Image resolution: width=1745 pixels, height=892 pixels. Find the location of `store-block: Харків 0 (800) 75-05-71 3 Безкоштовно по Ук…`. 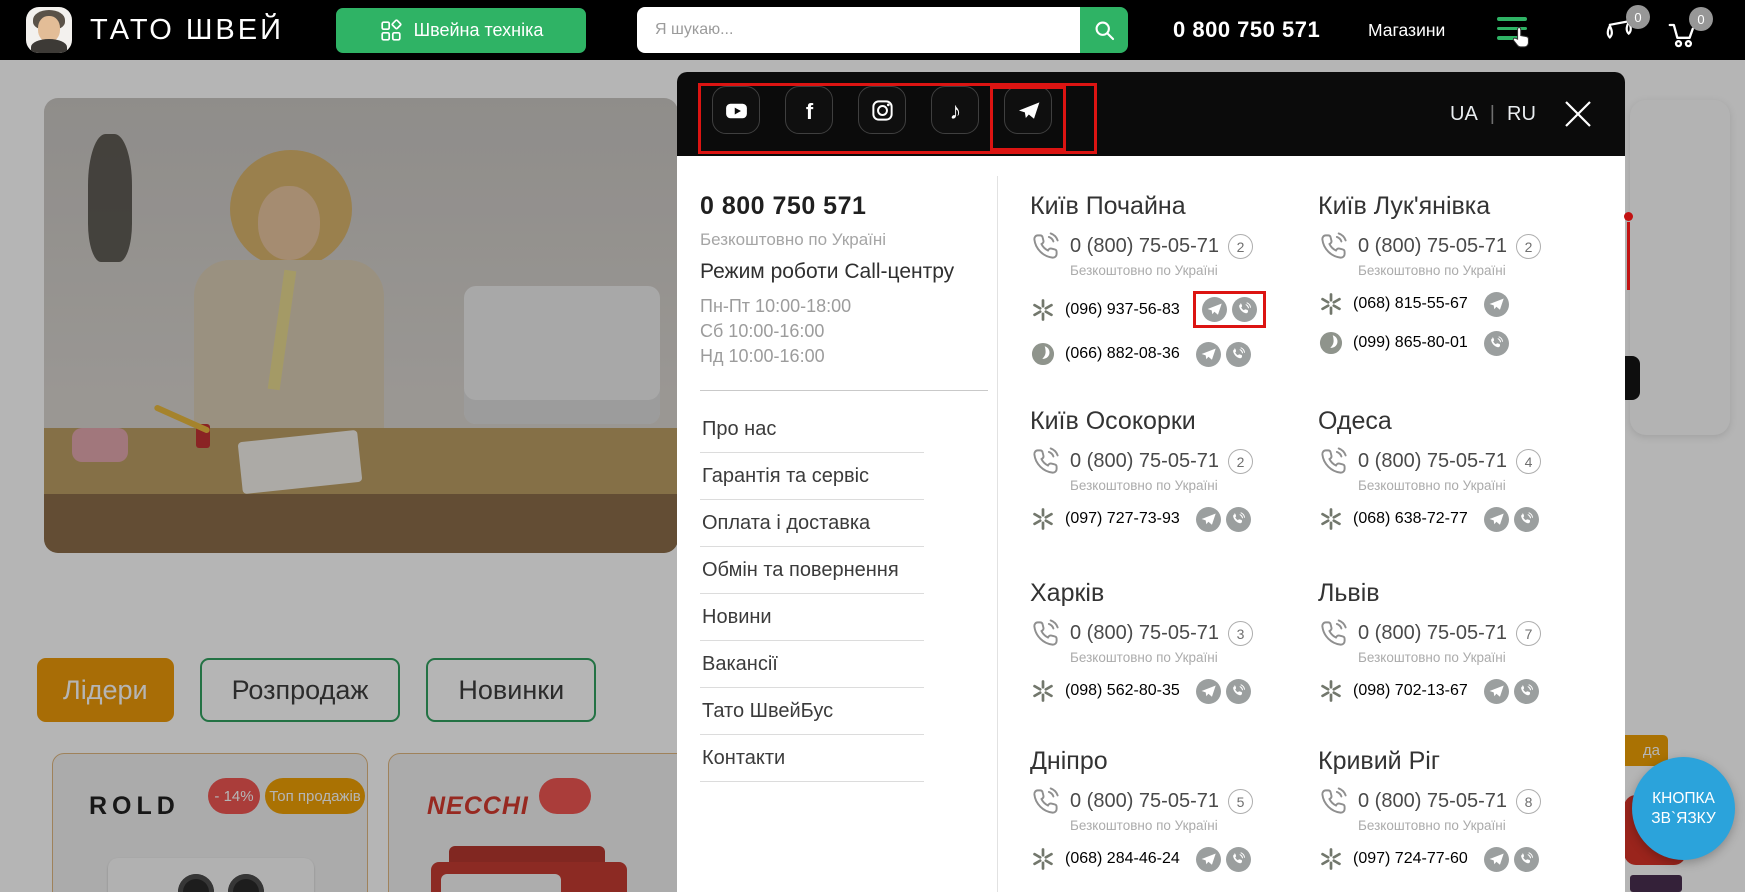

store-block: Харків 0 (800) 75-05-71 3 Безкоштовно по Ук… is located at coordinates (1181, 641).